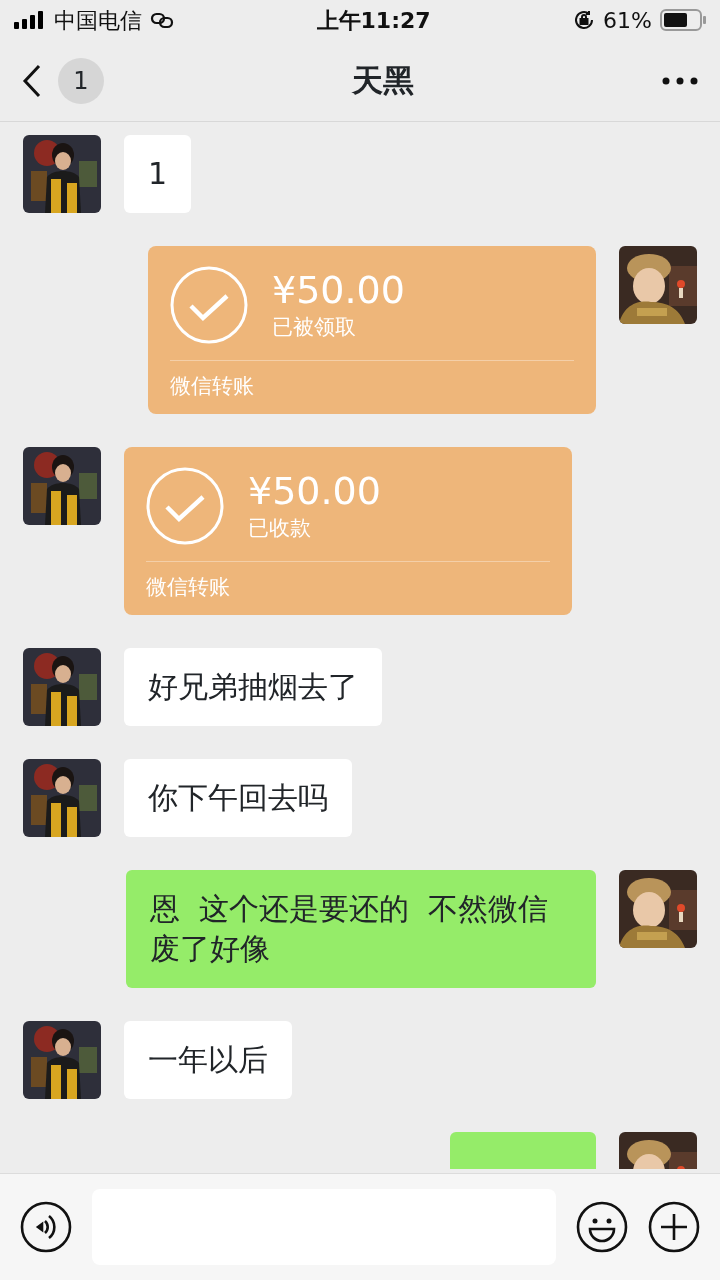 This screenshot has height=1280, width=720. Describe the element at coordinates (253, 687) in the screenshot. I see `message-bubble: 好兄弟抽烟去了` at that location.